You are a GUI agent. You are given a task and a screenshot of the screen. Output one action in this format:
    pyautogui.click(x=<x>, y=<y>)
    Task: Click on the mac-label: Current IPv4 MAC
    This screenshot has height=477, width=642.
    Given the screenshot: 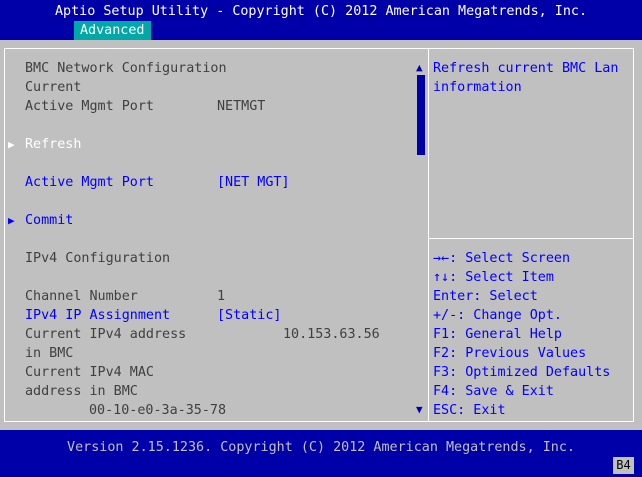 What is the action you would take?
    pyautogui.click(x=89, y=372)
    